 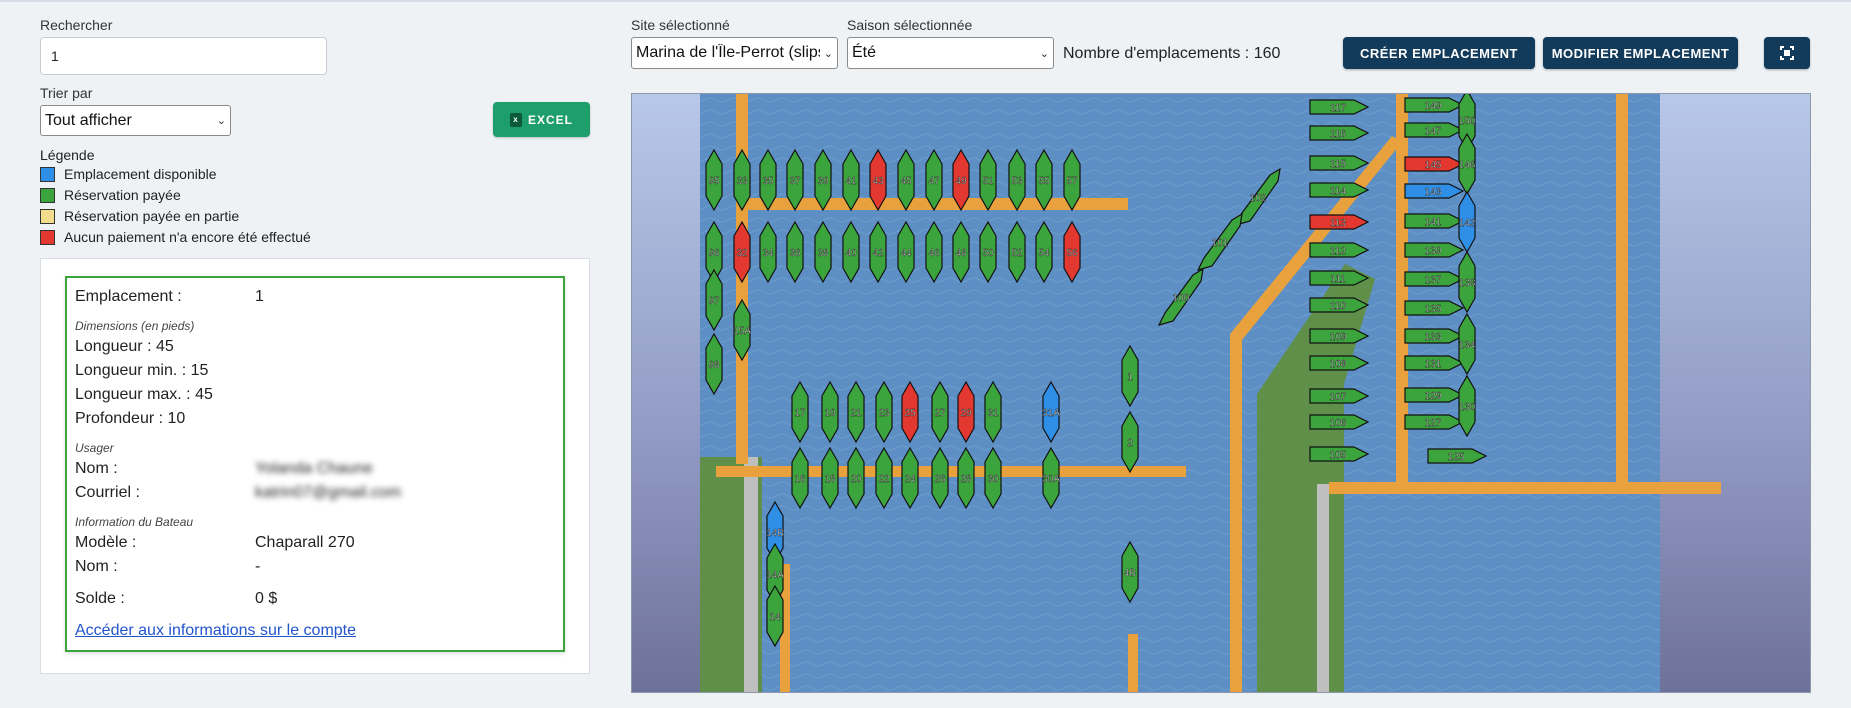 I want to click on slot-57: 57, so click(x=1072, y=180).